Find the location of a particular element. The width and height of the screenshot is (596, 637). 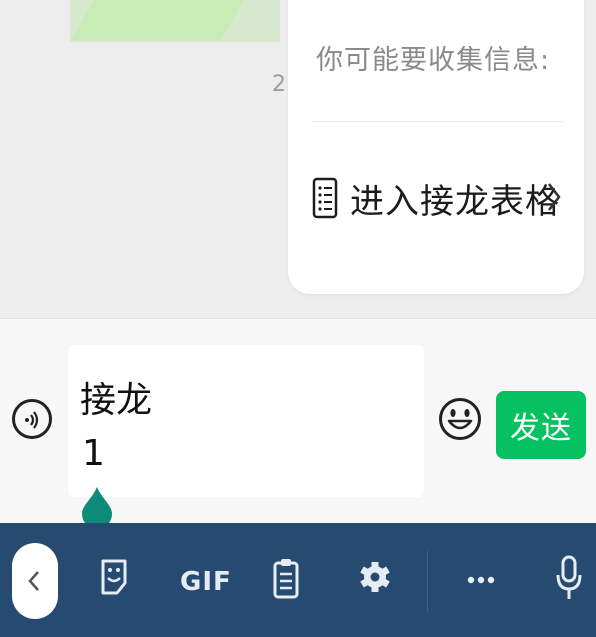

chevron-left-icon is located at coordinates (33, 581).